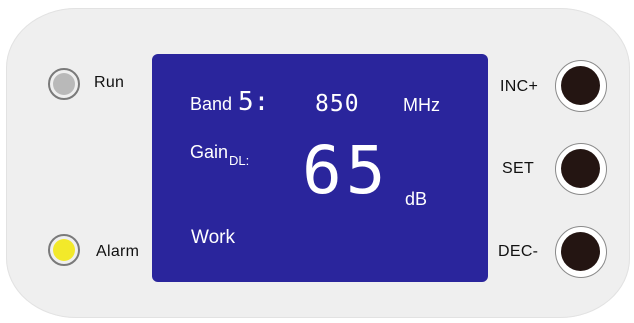 The height and width of the screenshot is (323, 634). I want to click on dec-button, so click(581, 252).